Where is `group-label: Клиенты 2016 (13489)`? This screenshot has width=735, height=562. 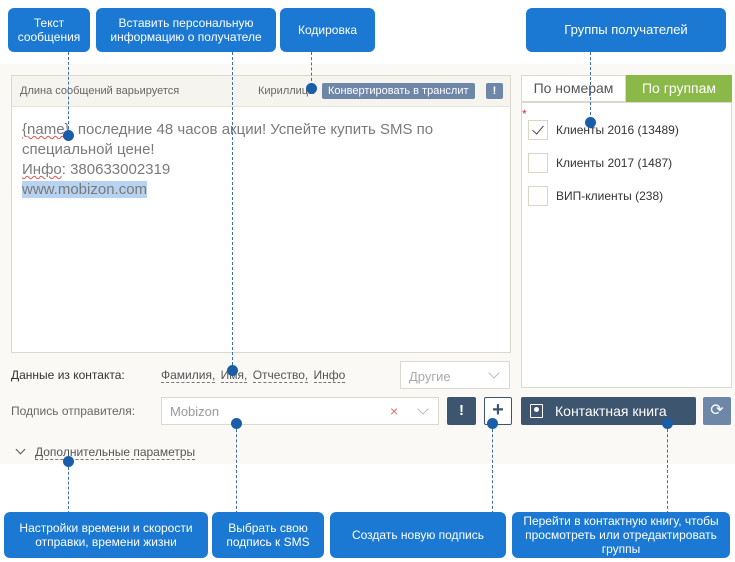 group-label: Клиенты 2016 (13489) is located at coordinates (617, 130).